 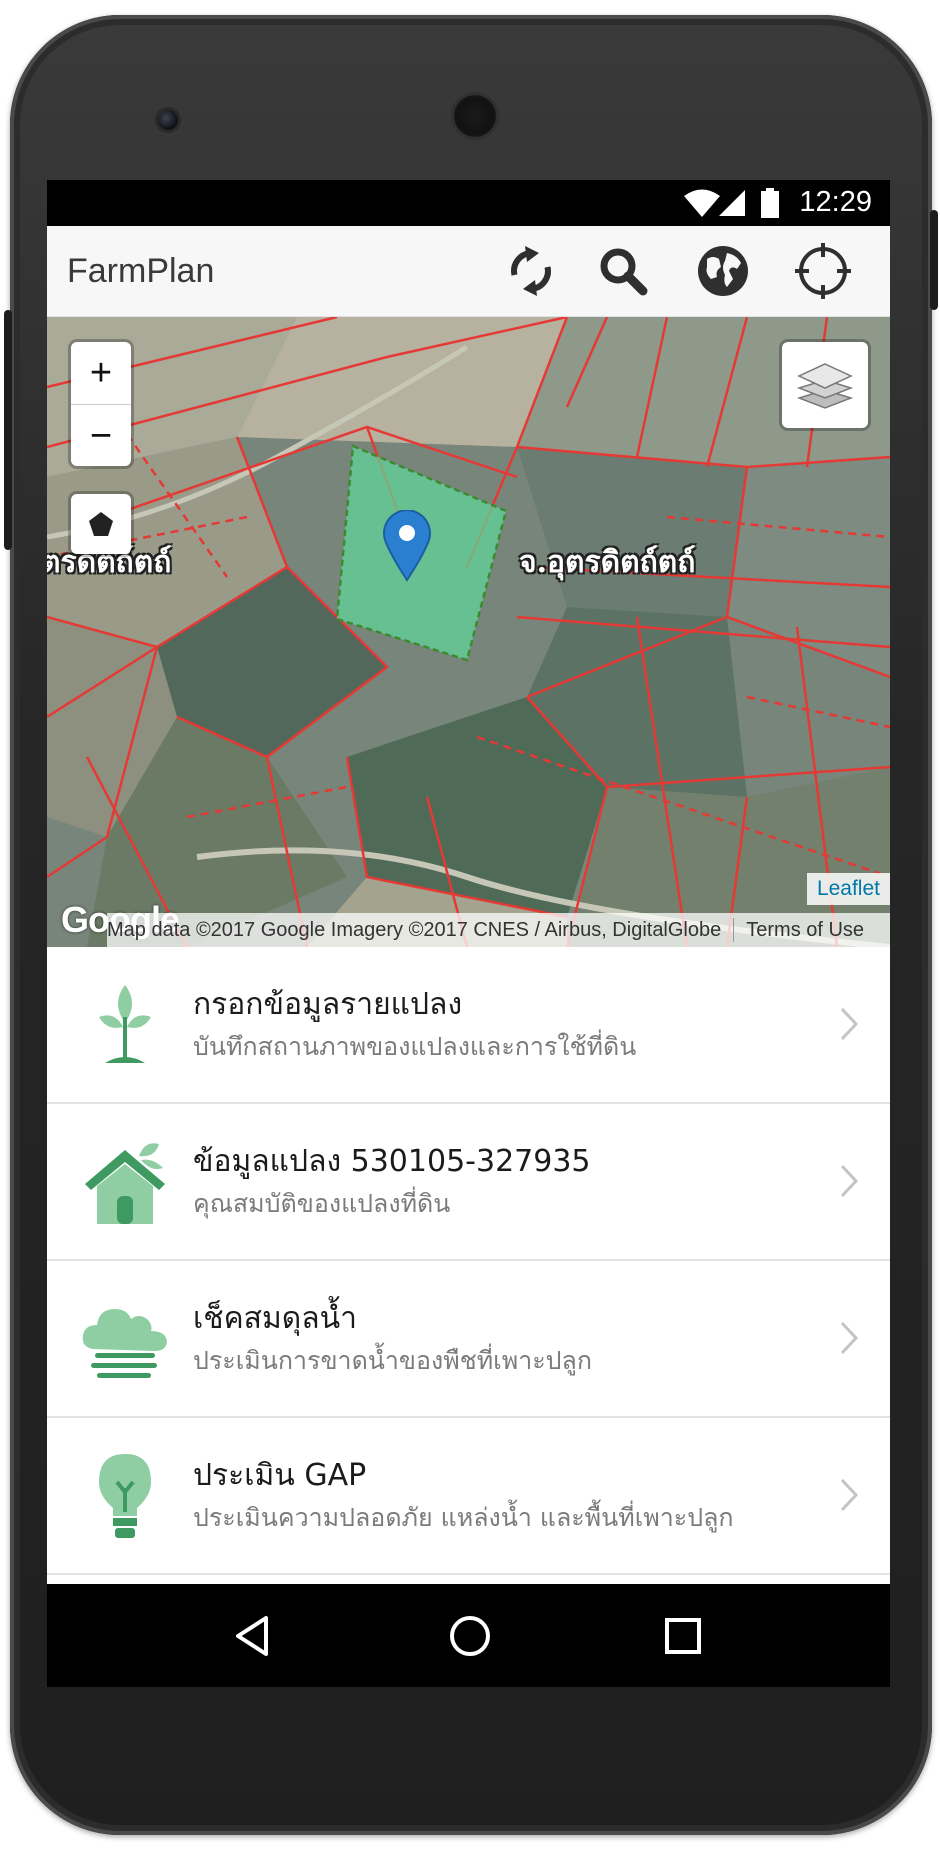 What do you see at coordinates (468, 203) in the screenshot?
I see `status-bar: 12:29` at bounding box center [468, 203].